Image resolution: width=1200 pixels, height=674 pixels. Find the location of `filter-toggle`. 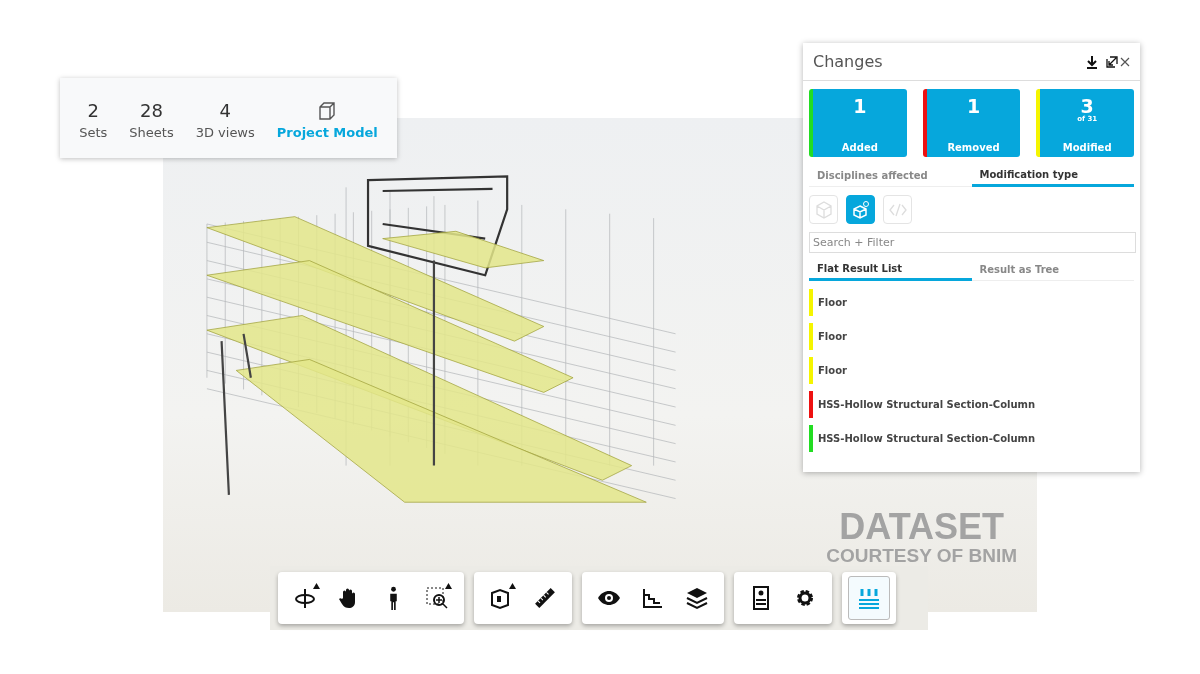

filter-toggle is located at coordinates (860, 209).